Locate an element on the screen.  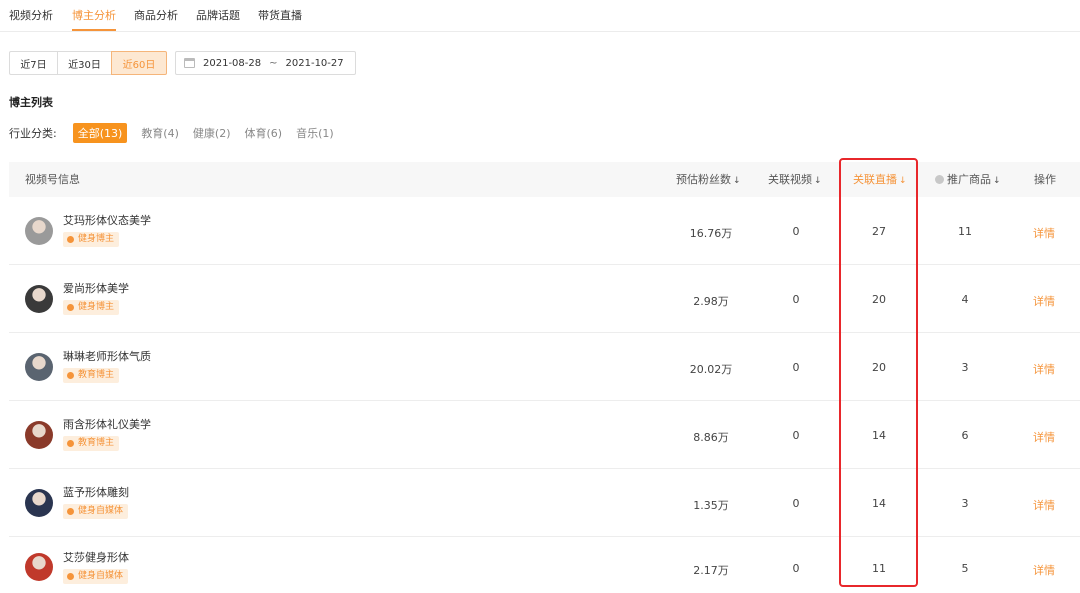
tab-product-analysis: 商品分析 is located at coordinates (156, 15).